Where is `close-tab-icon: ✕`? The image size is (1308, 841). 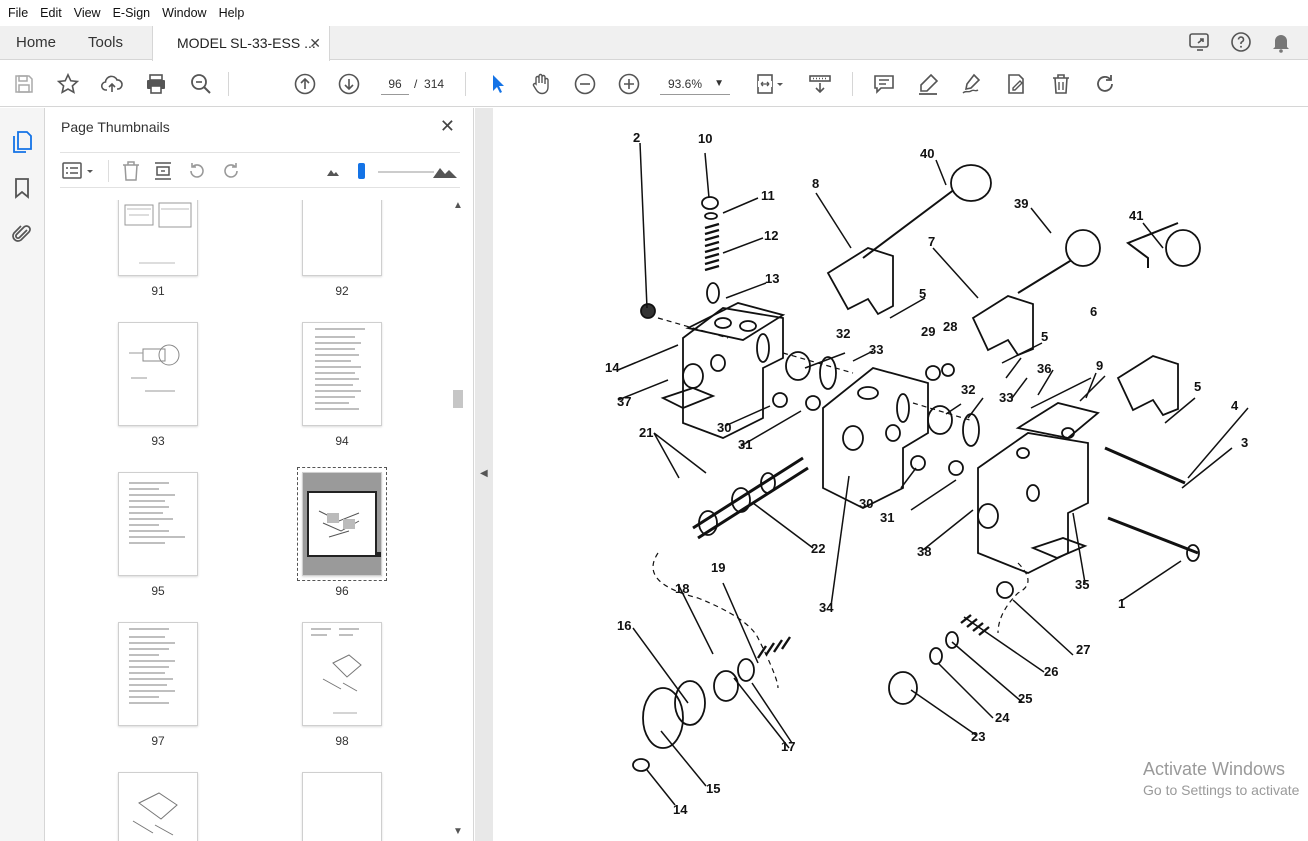
close-tab-icon: ✕ is located at coordinates (315, 43).